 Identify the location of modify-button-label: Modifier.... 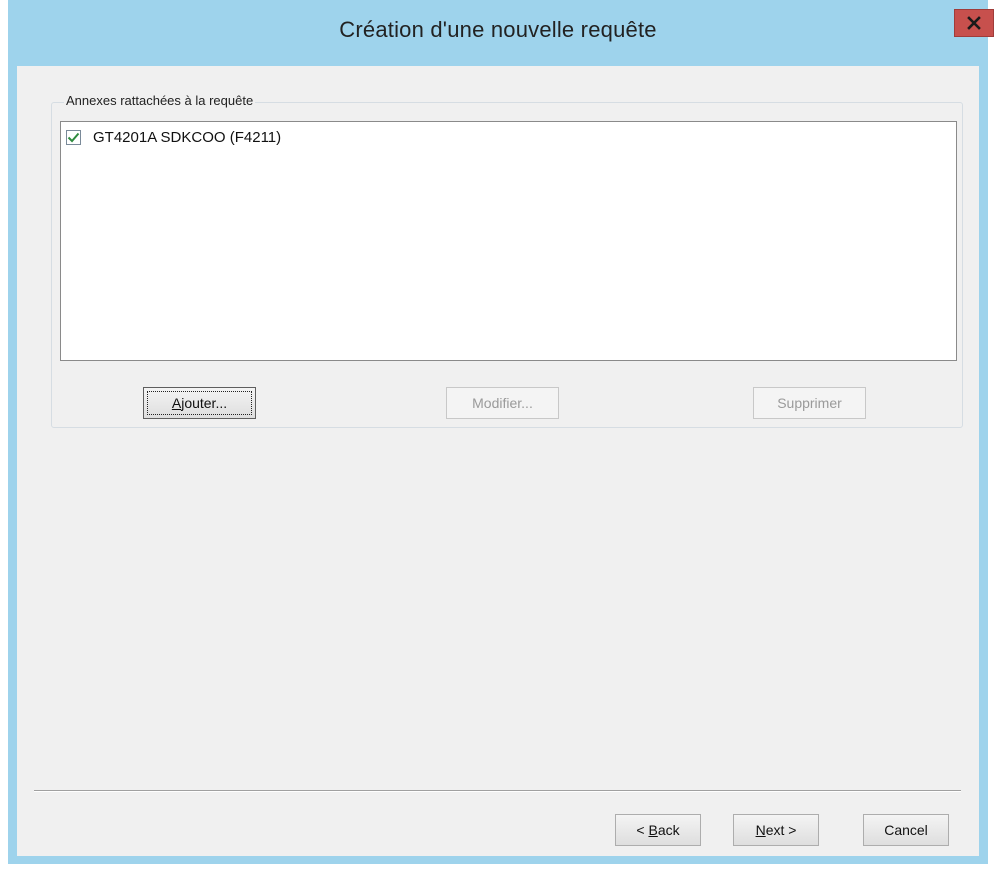
(502, 403).